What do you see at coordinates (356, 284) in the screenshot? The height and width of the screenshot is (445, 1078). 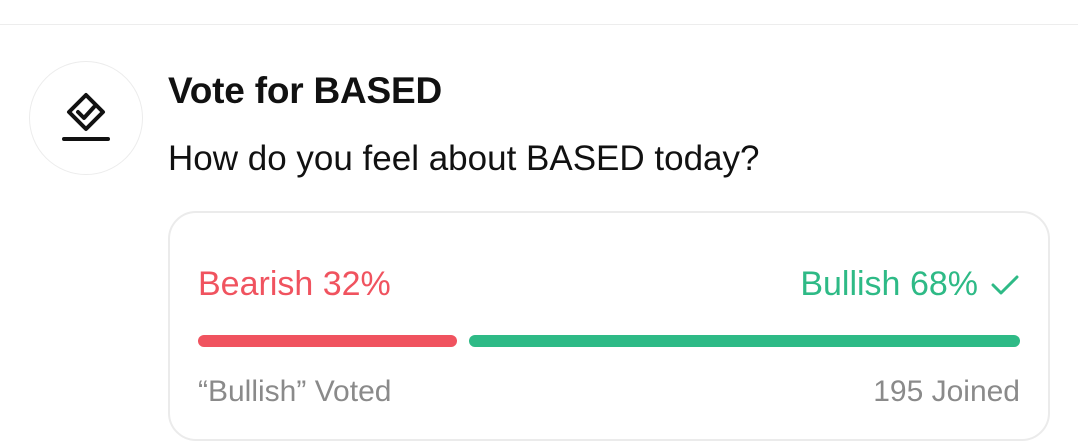 I see `option-bearish-percent: 32%` at bounding box center [356, 284].